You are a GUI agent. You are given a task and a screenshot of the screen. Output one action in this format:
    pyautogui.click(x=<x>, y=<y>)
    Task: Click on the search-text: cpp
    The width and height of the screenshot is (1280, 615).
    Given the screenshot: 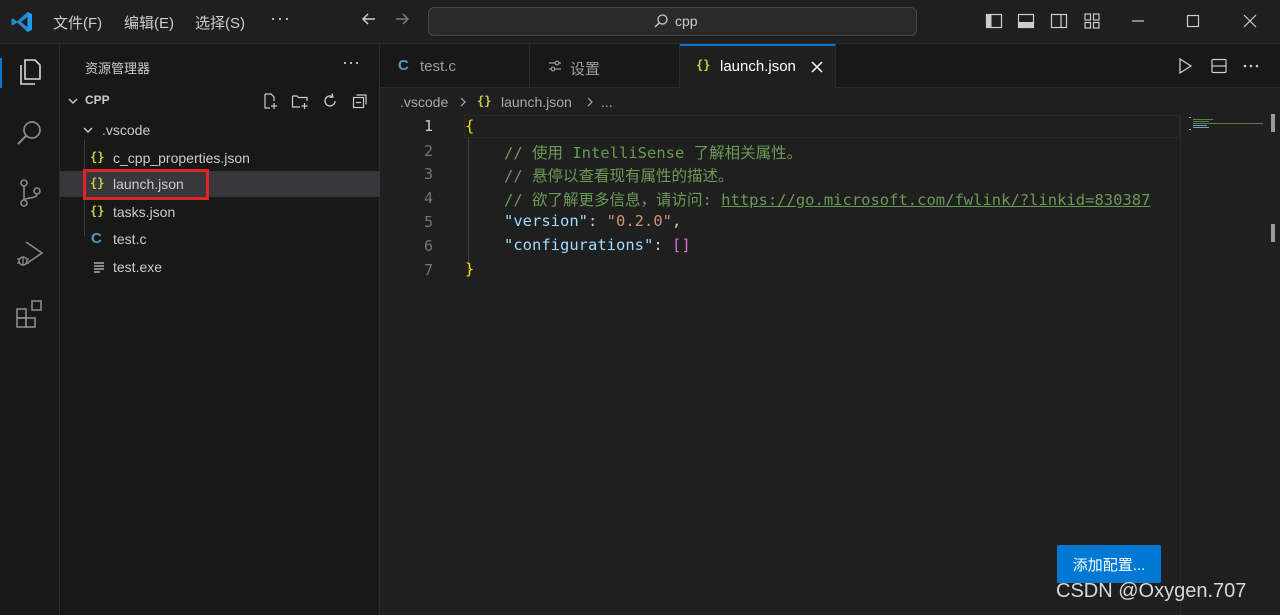 What is the action you would take?
    pyautogui.click(x=686, y=21)
    